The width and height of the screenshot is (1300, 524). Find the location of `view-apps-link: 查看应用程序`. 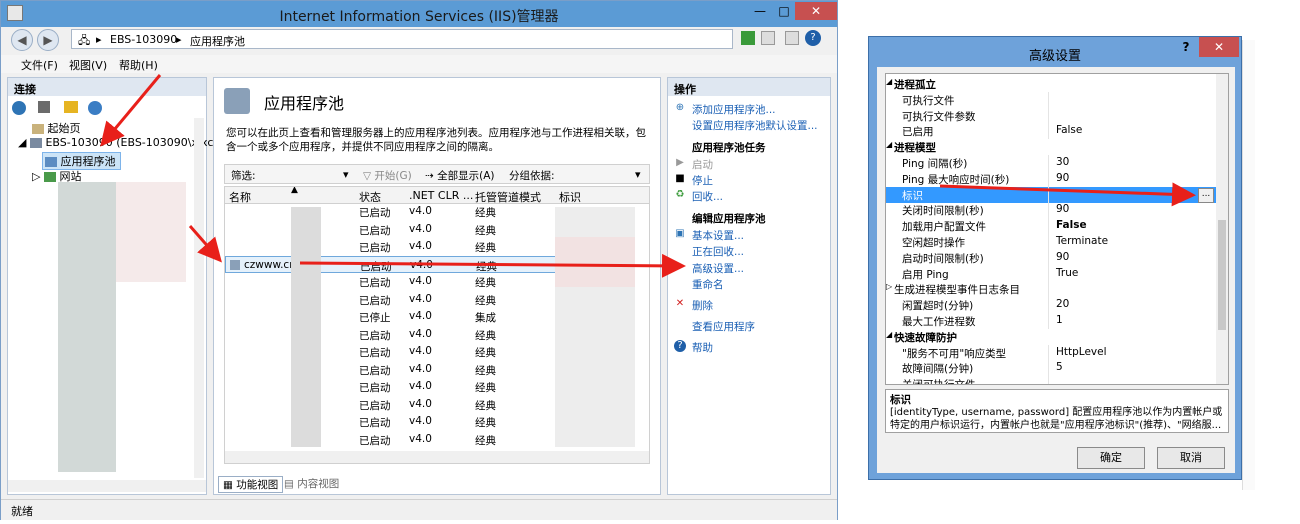

view-apps-link: 查看应用程序 is located at coordinates (723, 326).